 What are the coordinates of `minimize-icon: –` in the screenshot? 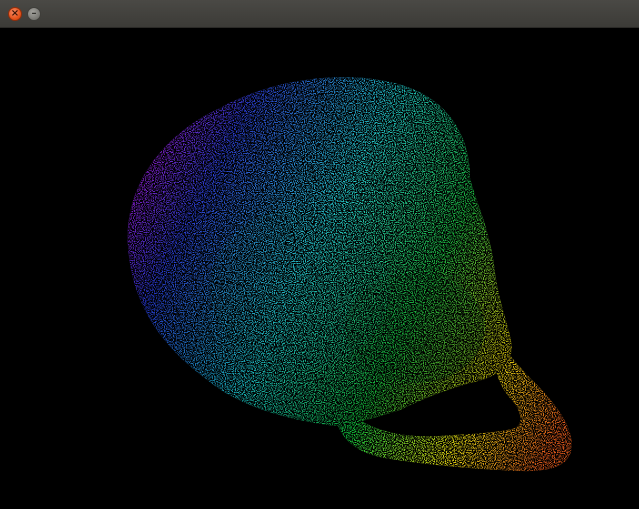 It's located at (34, 13).